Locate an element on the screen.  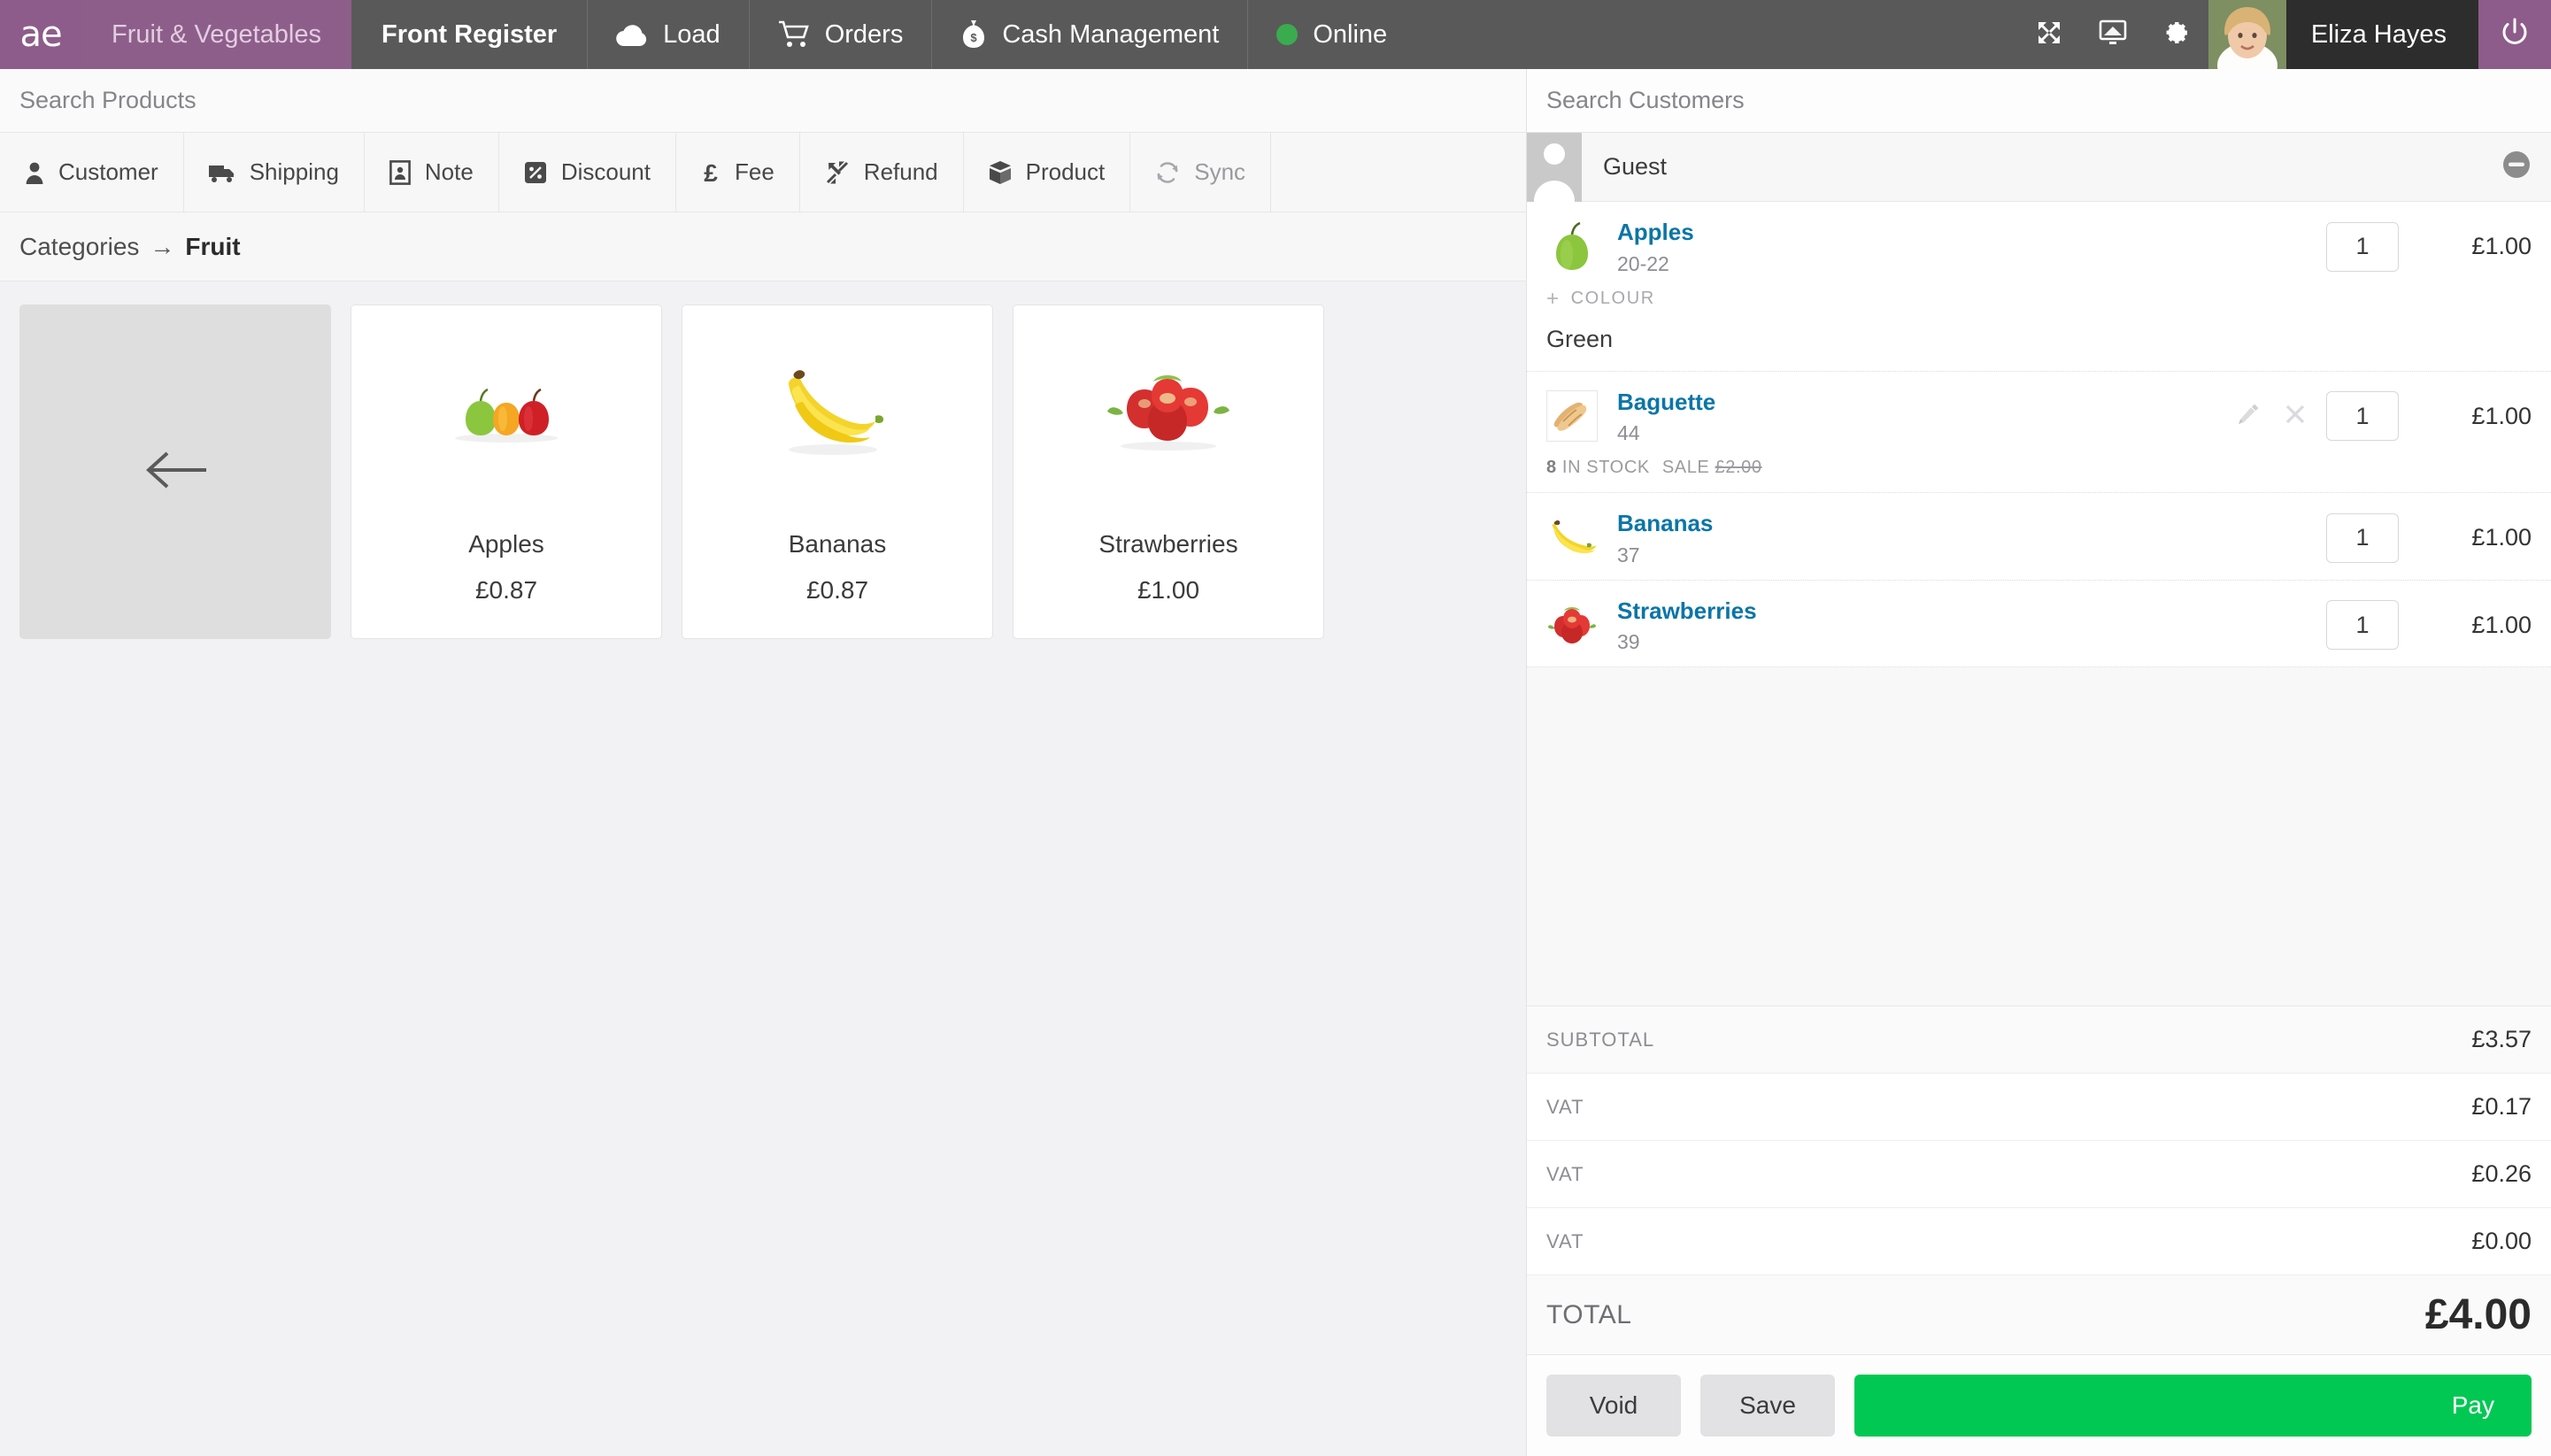
apples-photo-icon is located at coordinates (506, 408).